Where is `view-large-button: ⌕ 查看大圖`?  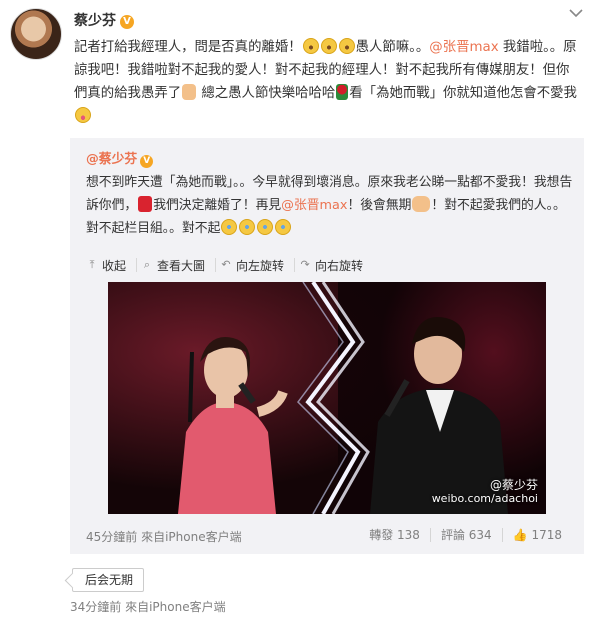
view-large-button: ⌕ 查看大圖 is located at coordinates (179, 265).